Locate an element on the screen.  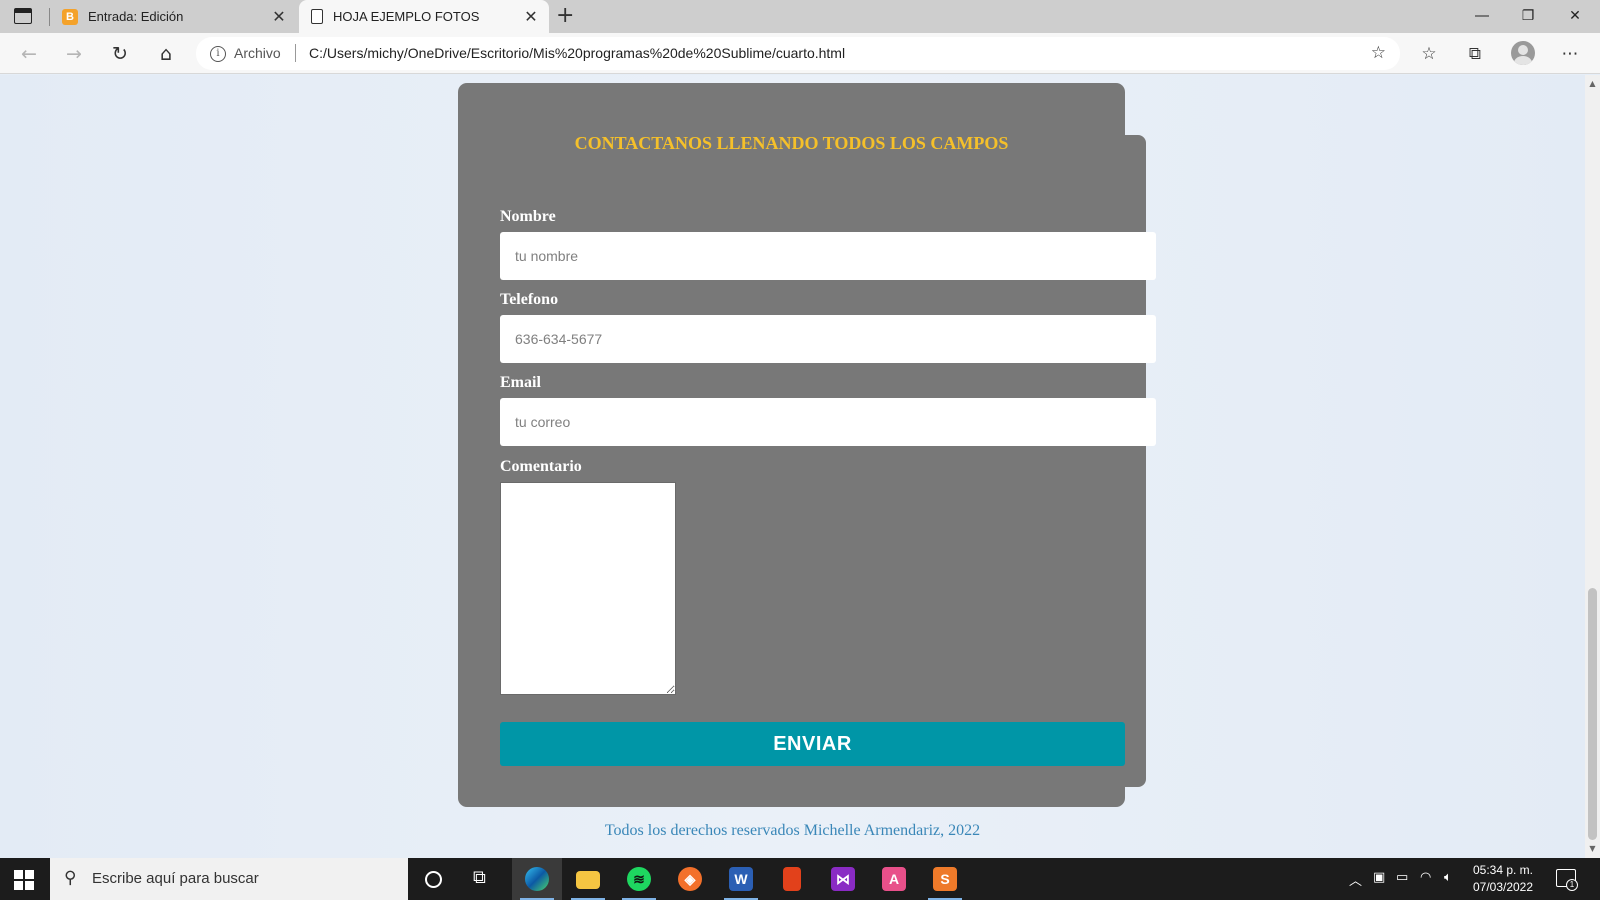
new-tab-icon: + is located at coordinates (565, 15).